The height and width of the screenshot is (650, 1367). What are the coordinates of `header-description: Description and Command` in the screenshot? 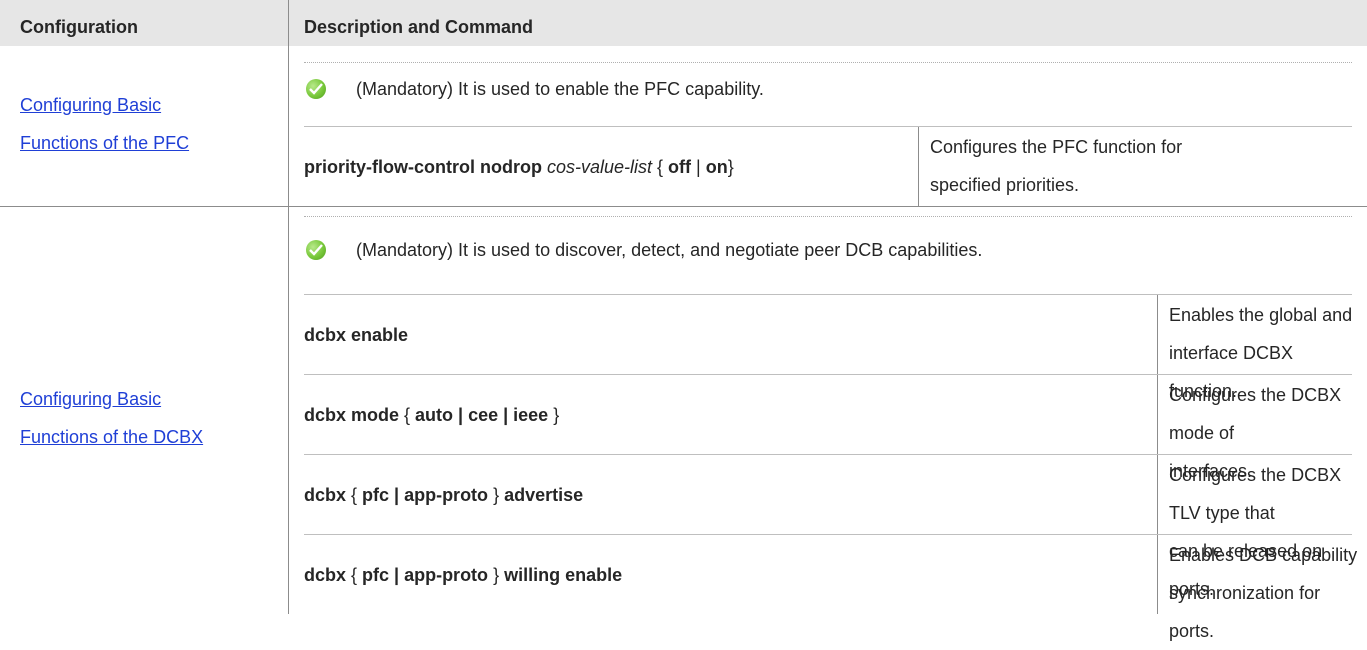 It's located at (419, 27).